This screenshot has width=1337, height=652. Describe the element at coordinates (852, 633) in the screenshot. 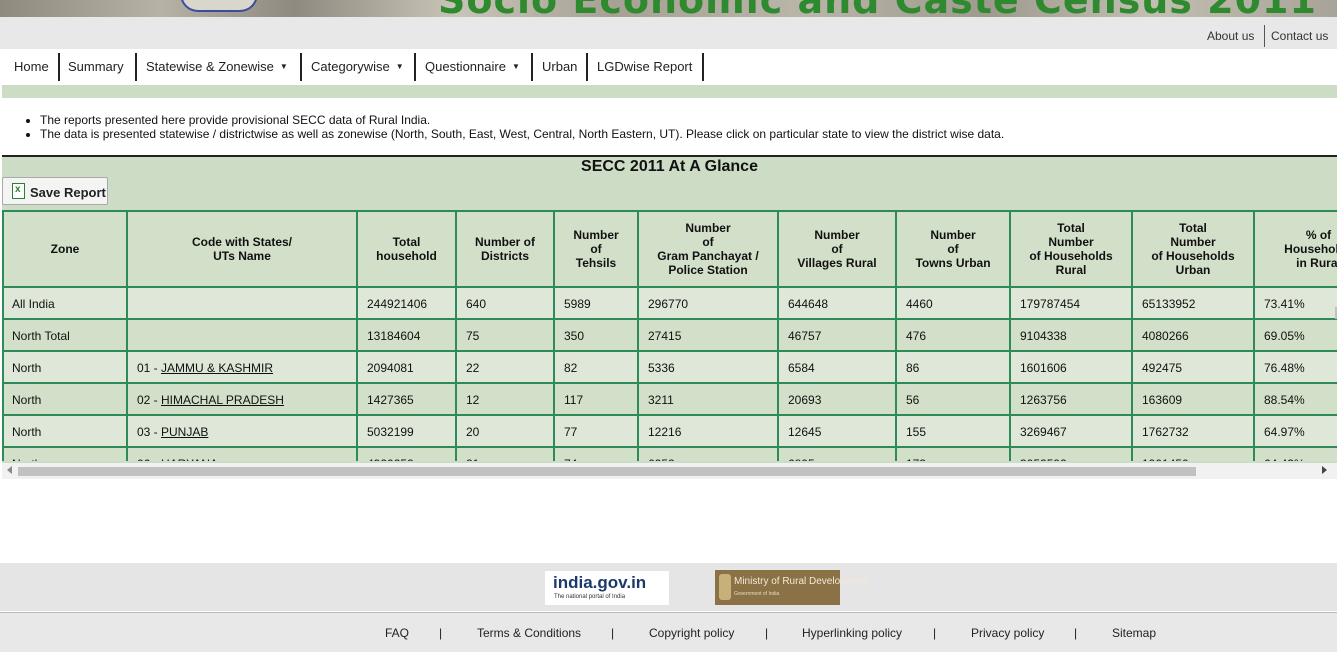

I see `footer-link-hyperlinking-policy: Hyperlinking policy` at that location.